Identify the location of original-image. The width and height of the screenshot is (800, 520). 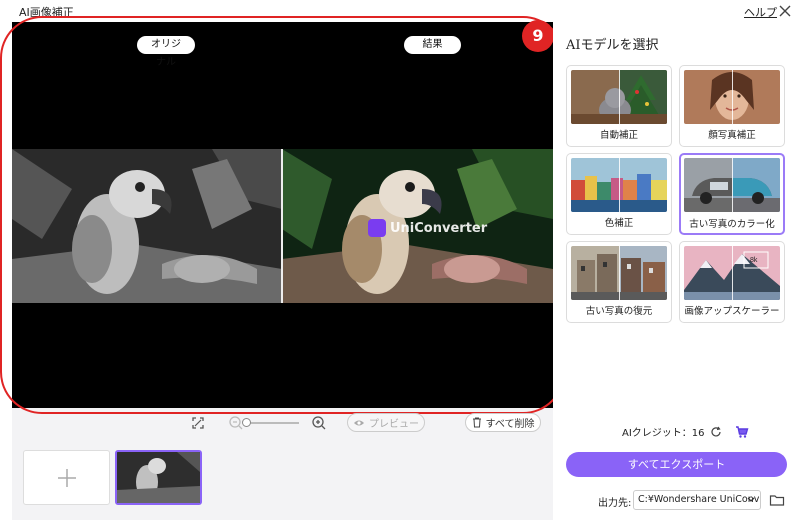
(147, 226).